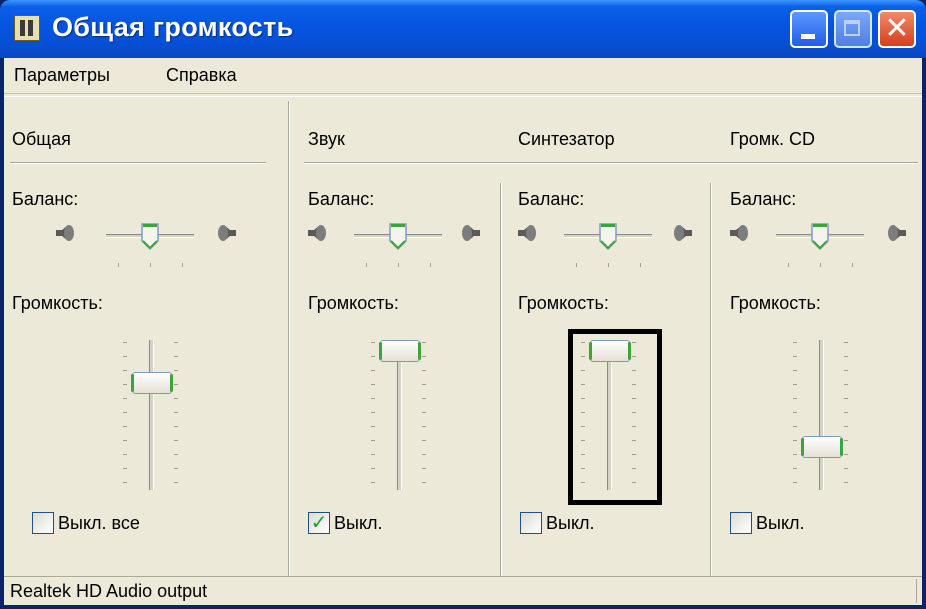 The width and height of the screenshot is (926, 609). I want to click on column-title-synth: Синтезатор, so click(566, 139).